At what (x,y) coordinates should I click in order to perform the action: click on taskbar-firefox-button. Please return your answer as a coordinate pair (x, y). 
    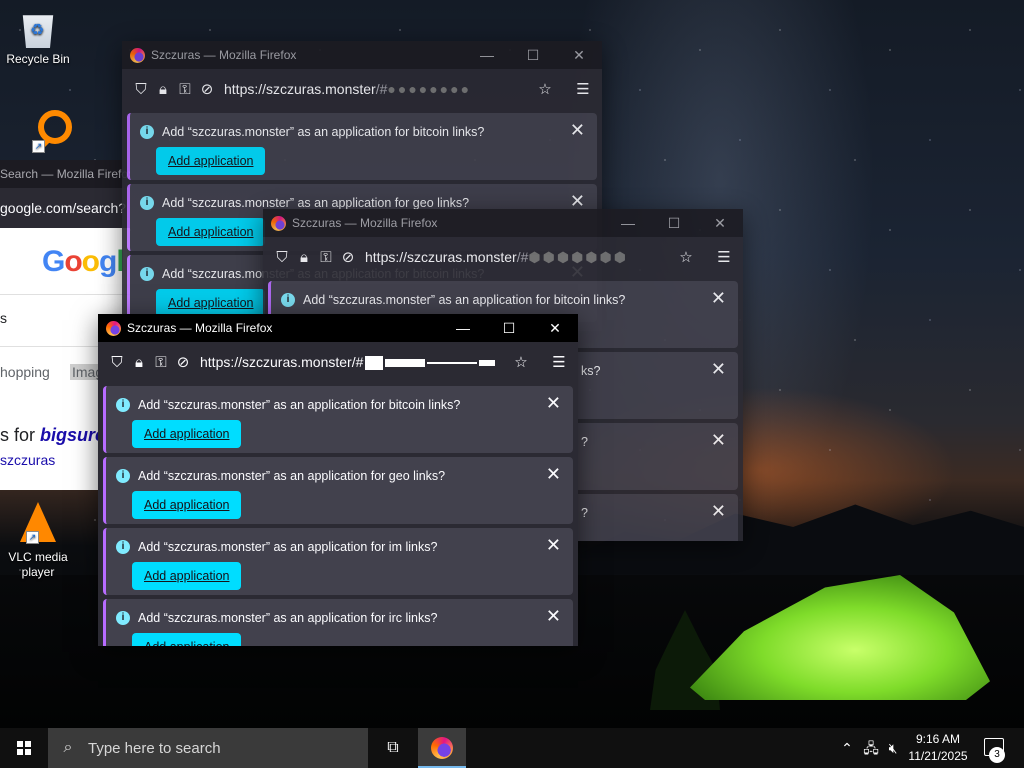
    Looking at the image, I should click on (442, 748).